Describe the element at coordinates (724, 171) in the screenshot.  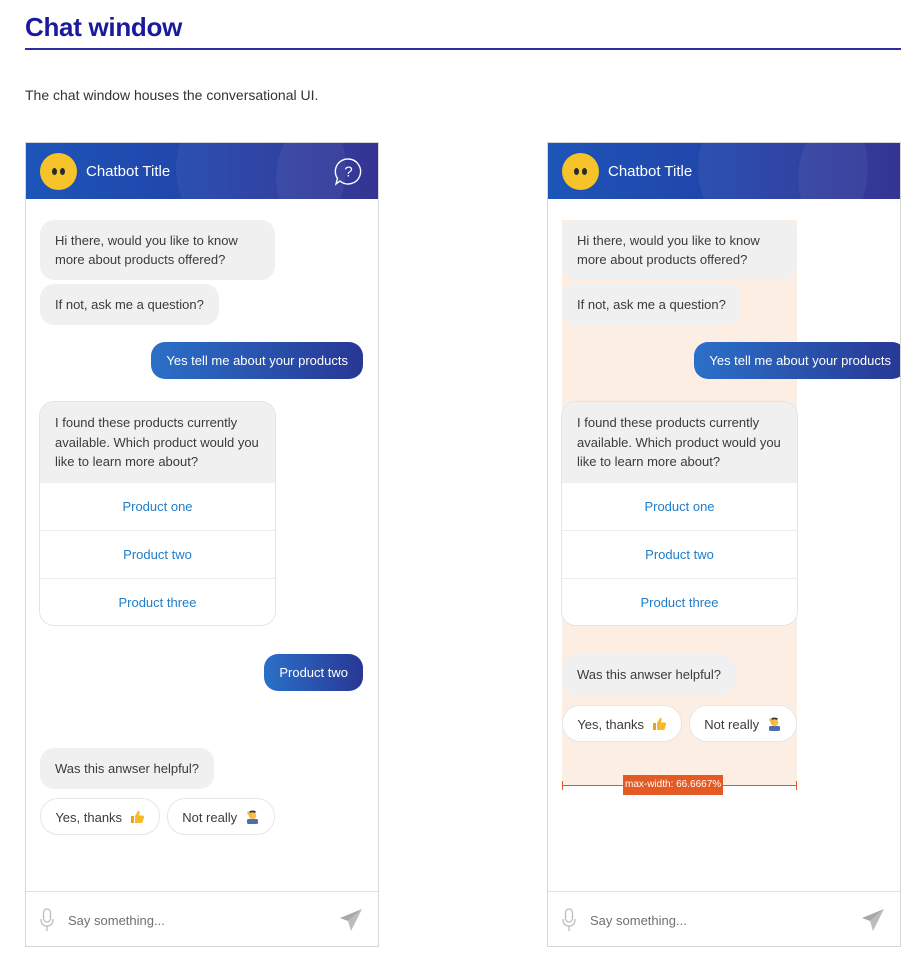
I see `chat-header: Chatbot Title` at that location.